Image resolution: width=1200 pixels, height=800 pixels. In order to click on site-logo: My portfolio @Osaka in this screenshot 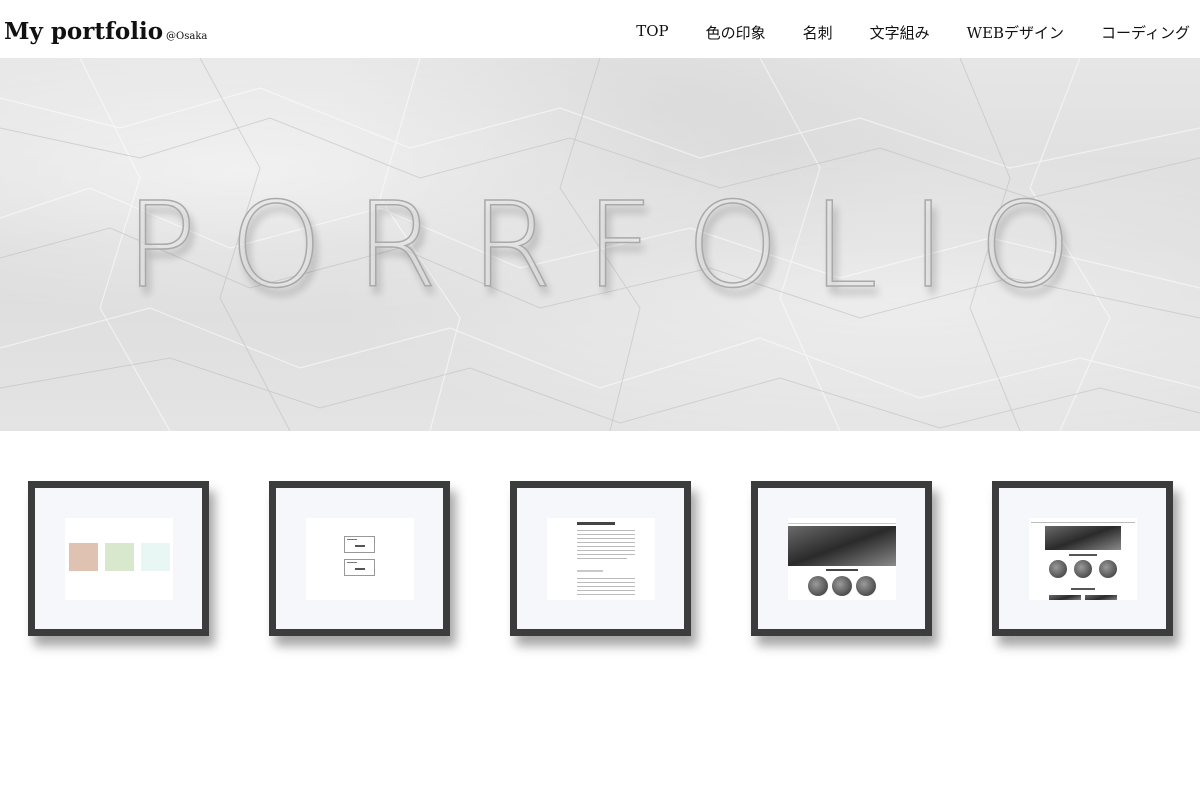, I will do `click(105, 31)`.